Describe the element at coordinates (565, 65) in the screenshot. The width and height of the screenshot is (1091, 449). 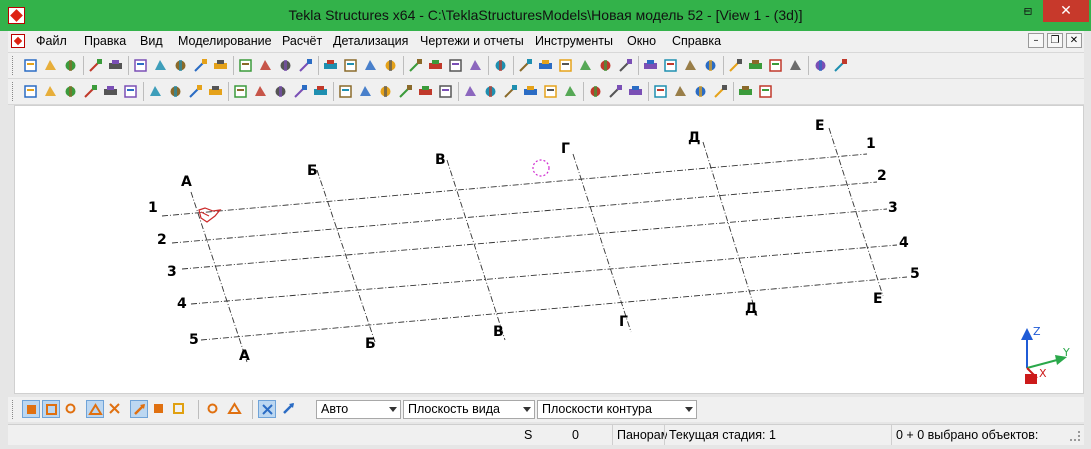
I see `point-icon` at that location.